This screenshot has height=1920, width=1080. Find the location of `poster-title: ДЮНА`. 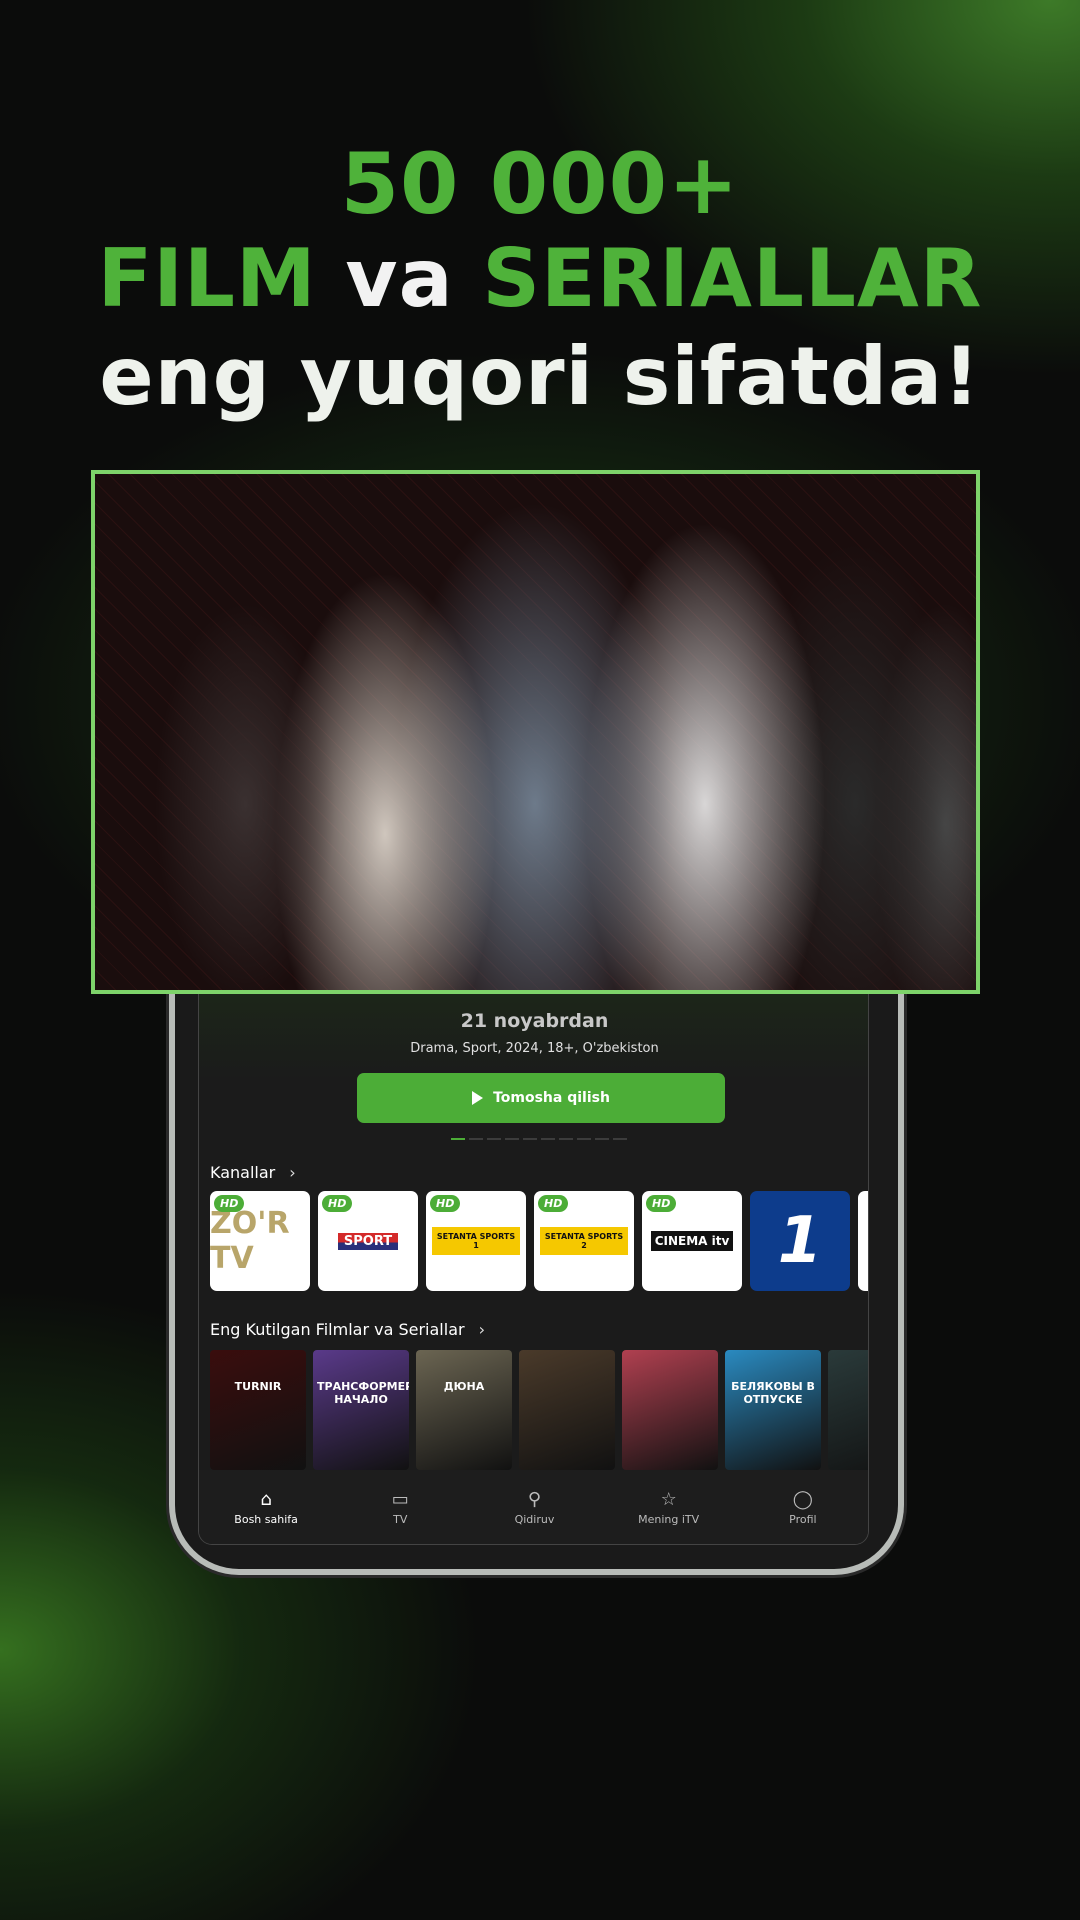

poster-title: ДЮНА is located at coordinates (464, 1386).